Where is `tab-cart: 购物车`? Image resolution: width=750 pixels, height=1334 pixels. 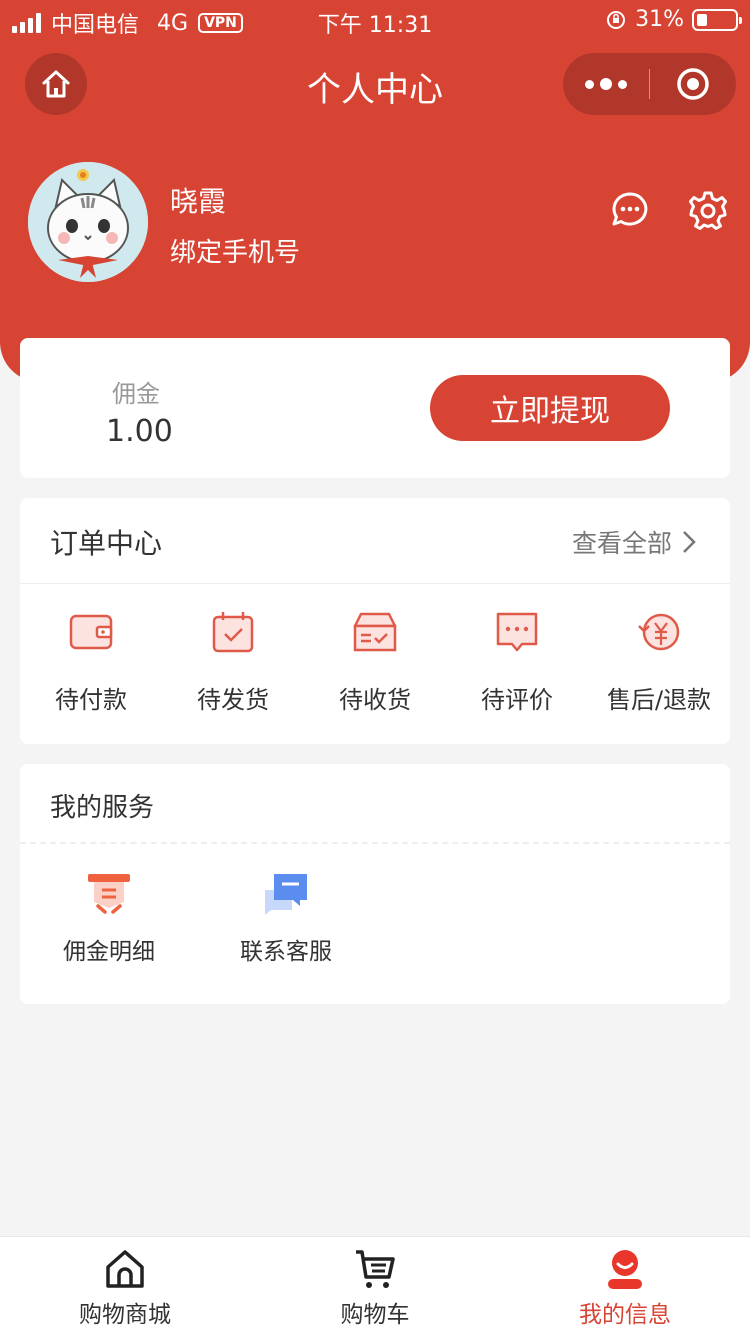 tab-cart: 购物车 is located at coordinates (375, 1285).